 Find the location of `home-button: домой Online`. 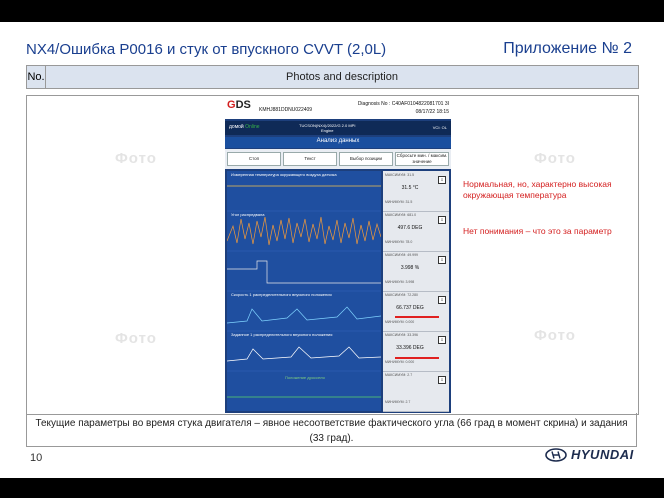

home-button: домой Online is located at coordinates (244, 127).